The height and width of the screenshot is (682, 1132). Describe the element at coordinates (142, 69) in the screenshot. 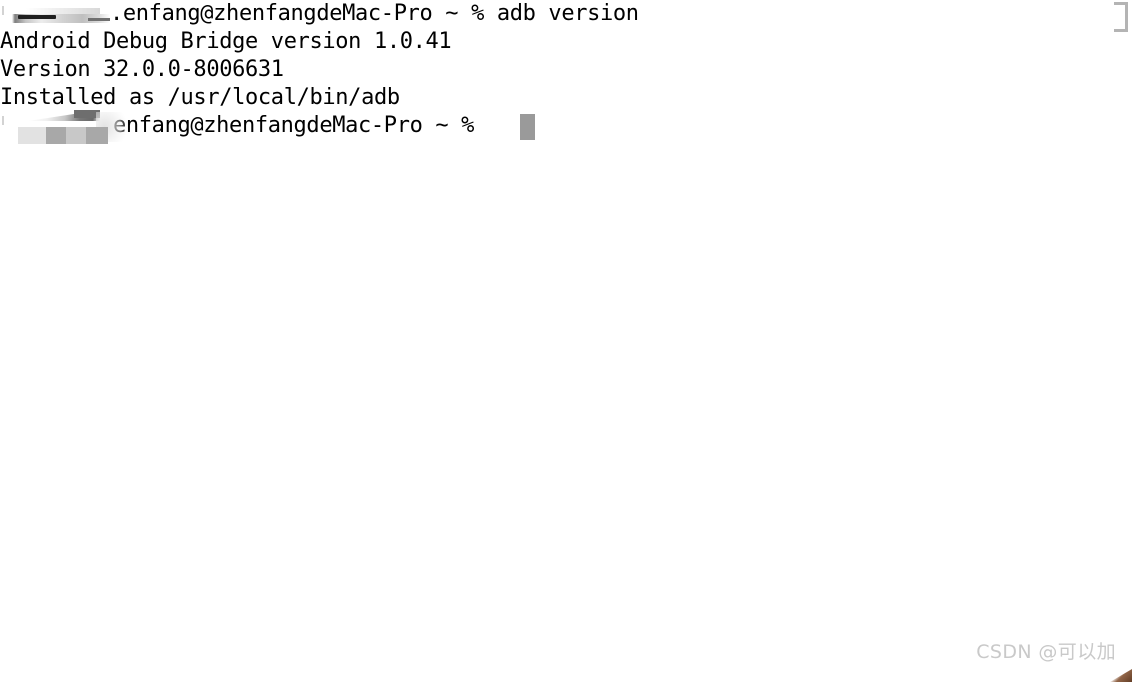

I see `terminal-line-output-2: Version 32.0.0-8006631` at that location.